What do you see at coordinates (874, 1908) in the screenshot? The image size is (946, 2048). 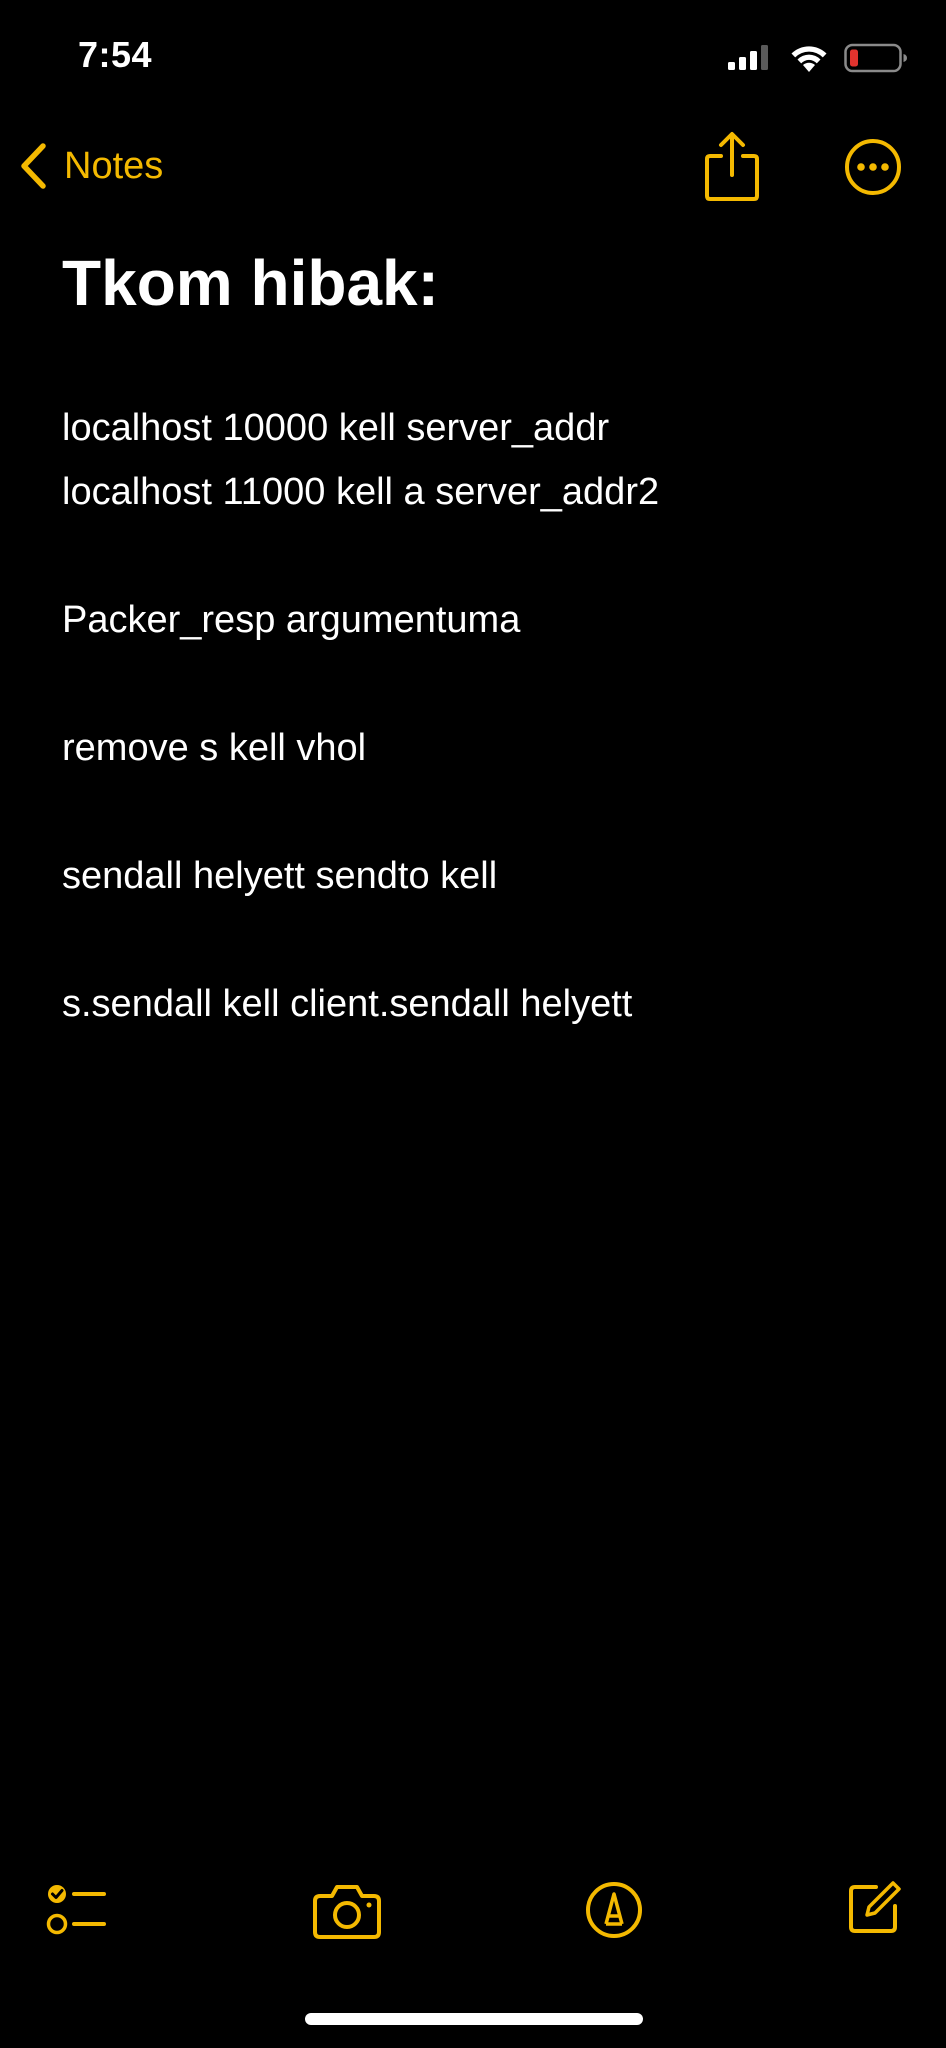 I see `compose-icon` at bounding box center [874, 1908].